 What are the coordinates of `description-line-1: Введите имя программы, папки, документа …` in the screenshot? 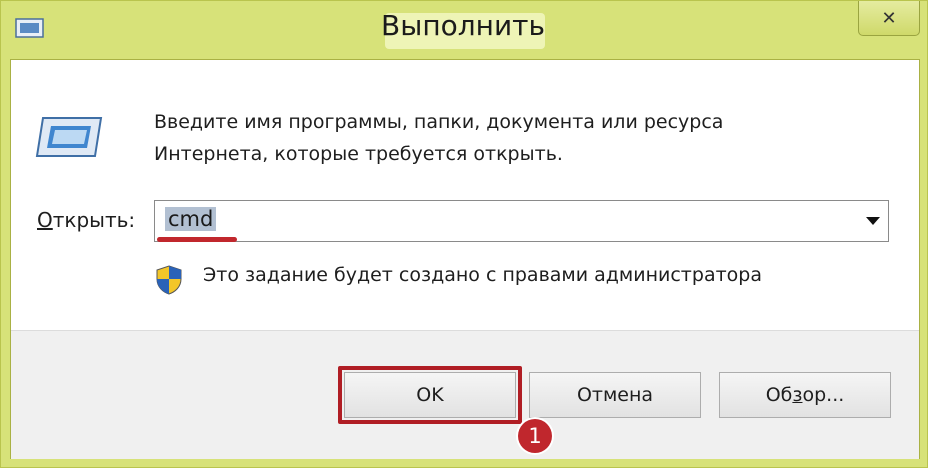 It's located at (439, 122).